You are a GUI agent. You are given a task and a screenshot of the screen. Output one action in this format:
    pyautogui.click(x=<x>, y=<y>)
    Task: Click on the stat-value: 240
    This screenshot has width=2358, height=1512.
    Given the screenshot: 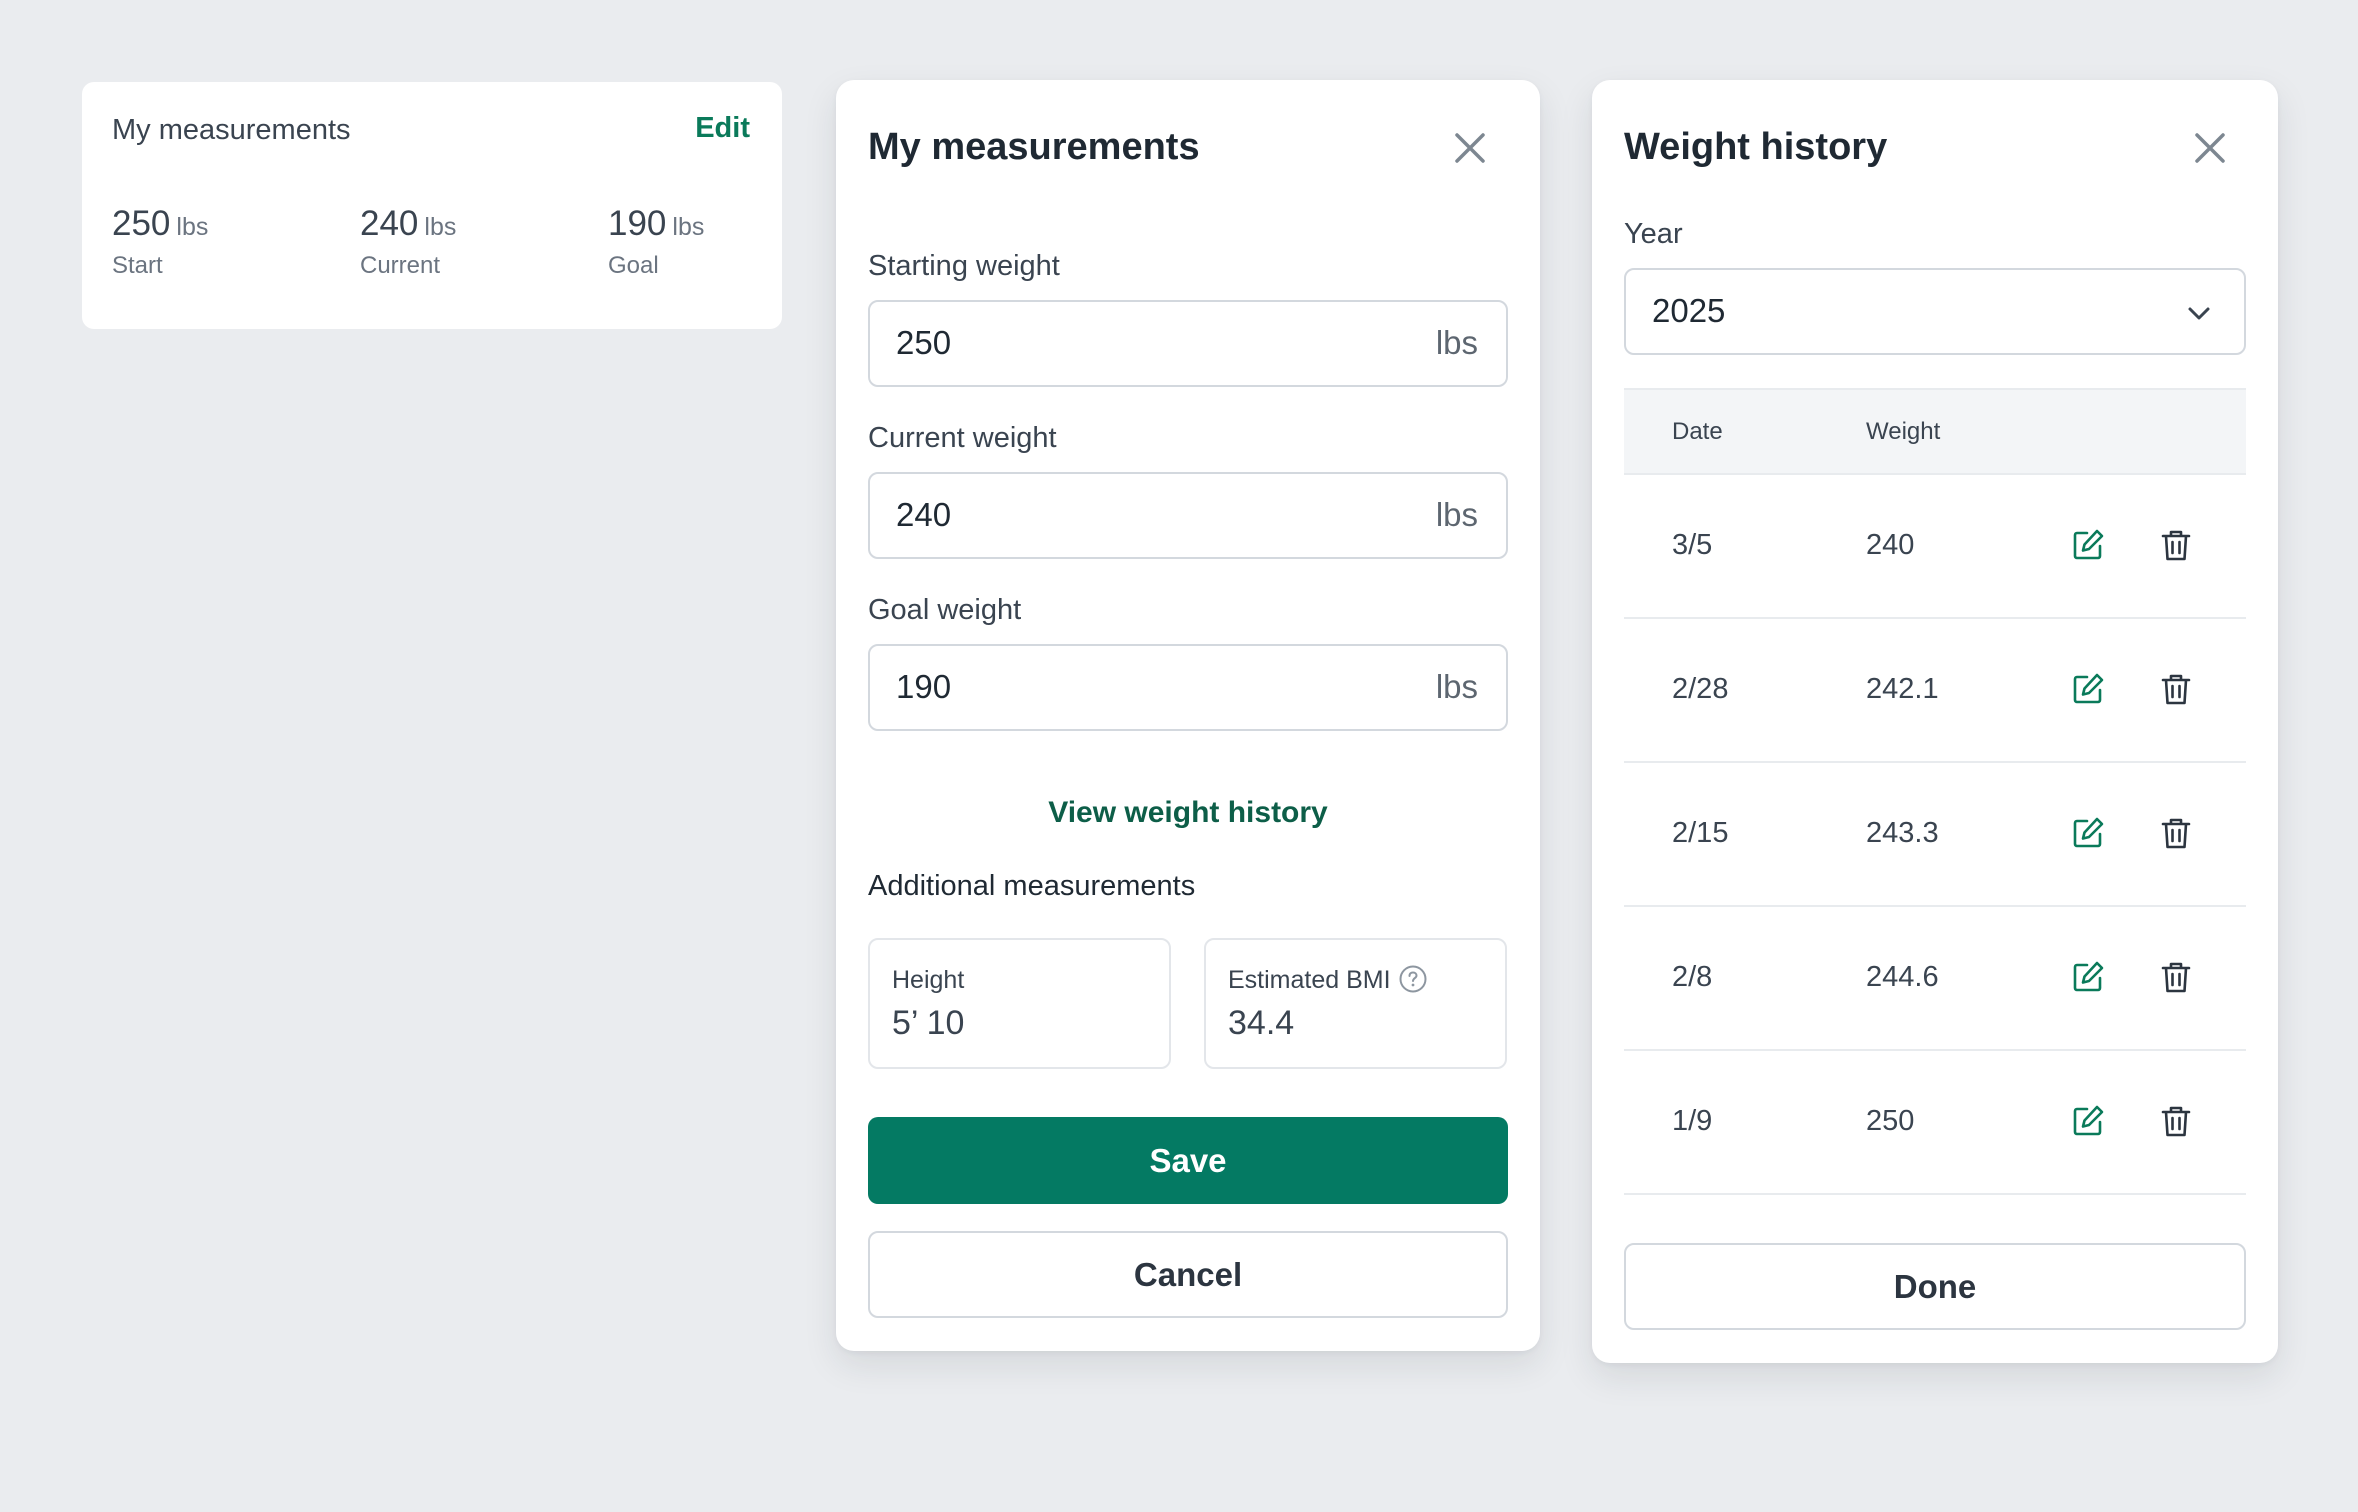 What is the action you would take?
    pyautogui.click(x=389, y=223)
    